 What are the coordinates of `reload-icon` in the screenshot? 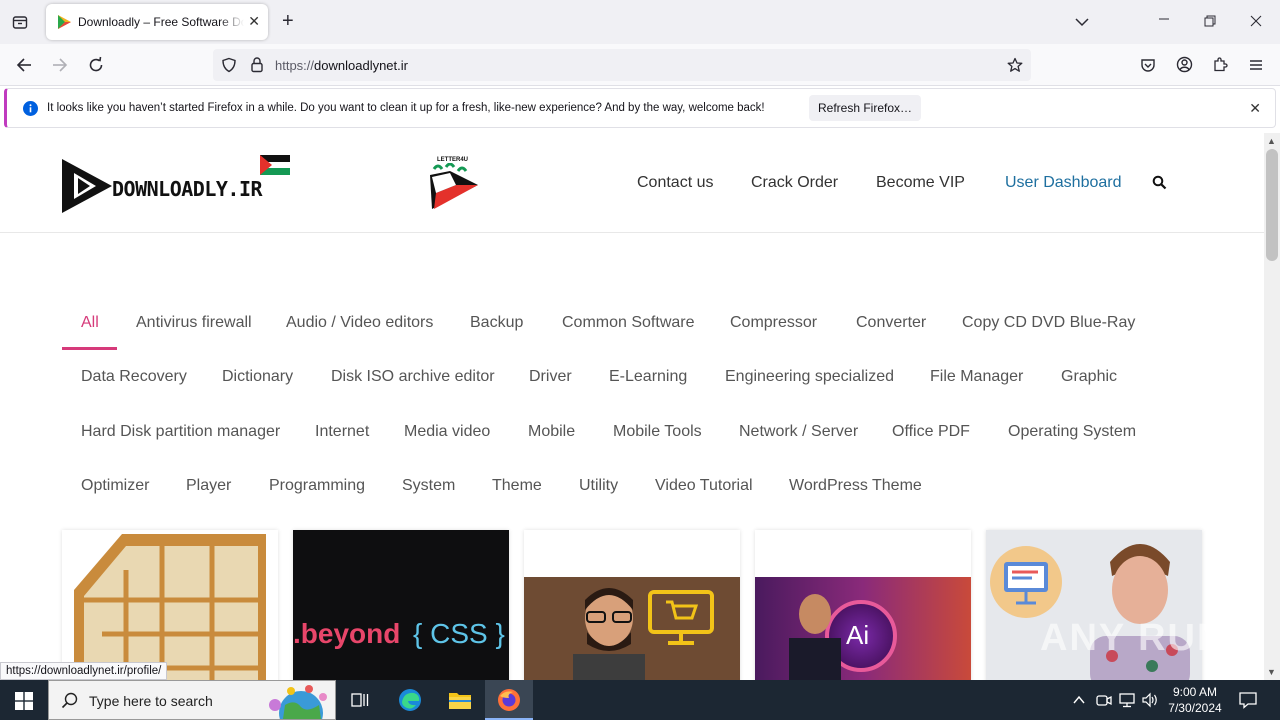 It's located at (96, 67).